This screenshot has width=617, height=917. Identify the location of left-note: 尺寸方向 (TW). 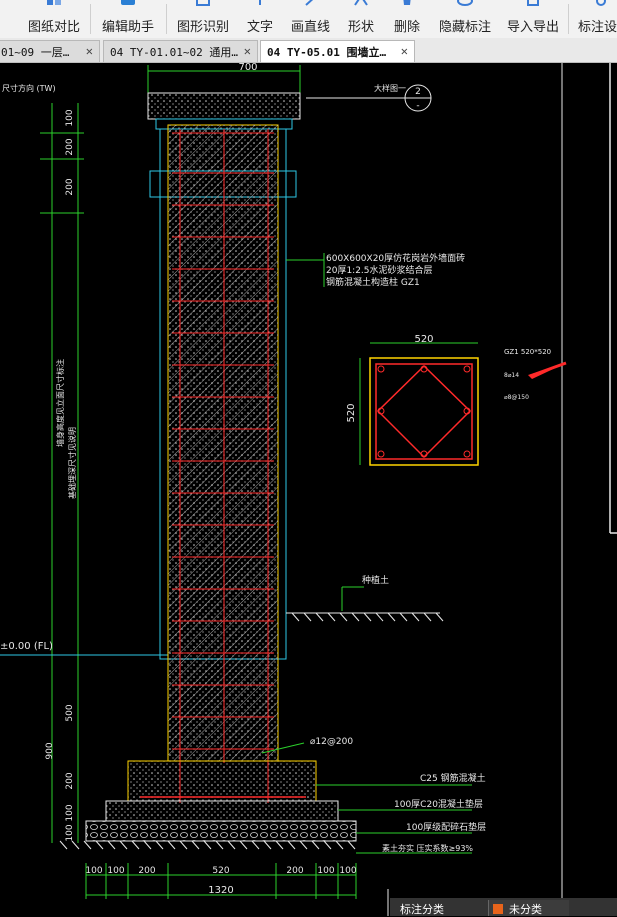
(29, 88).